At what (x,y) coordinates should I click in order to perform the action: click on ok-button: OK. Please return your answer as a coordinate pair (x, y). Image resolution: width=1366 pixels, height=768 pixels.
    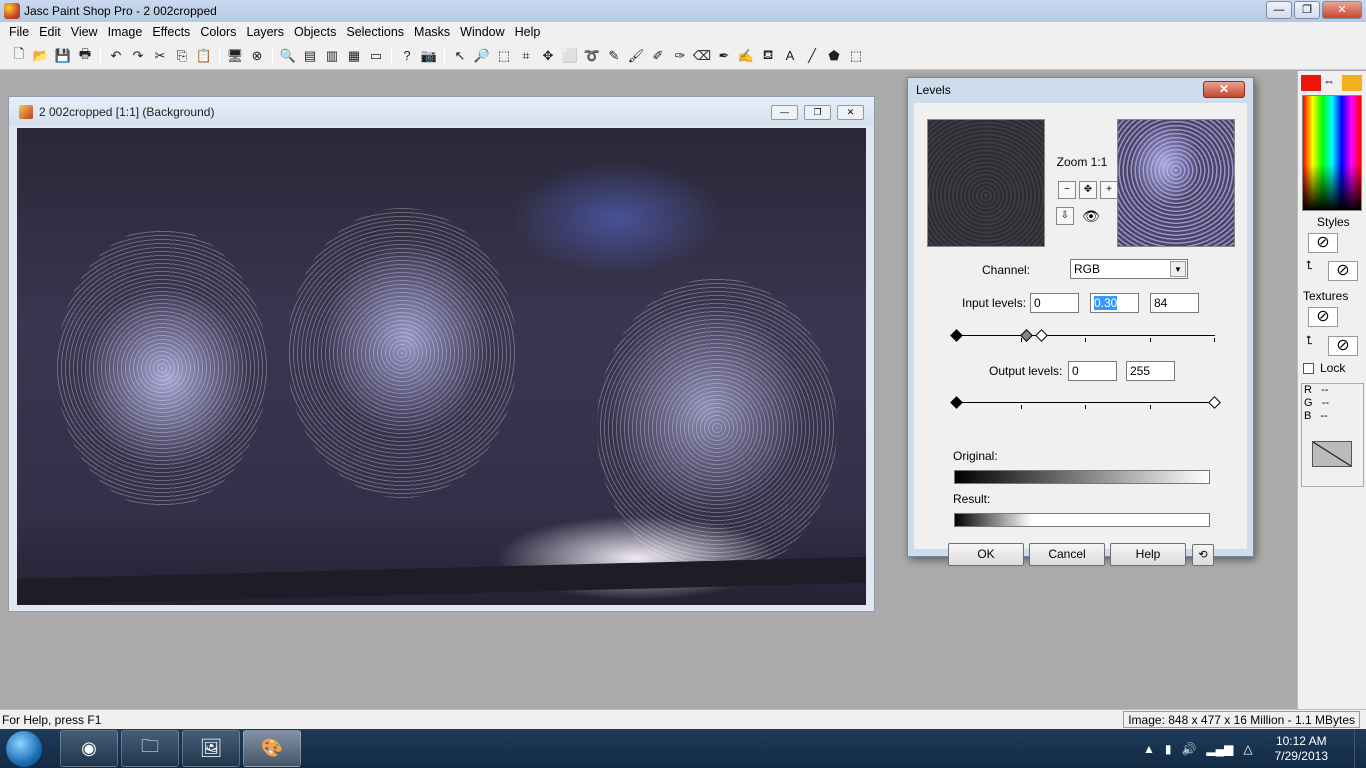
    Looking at the image, I should click on (986, 554).